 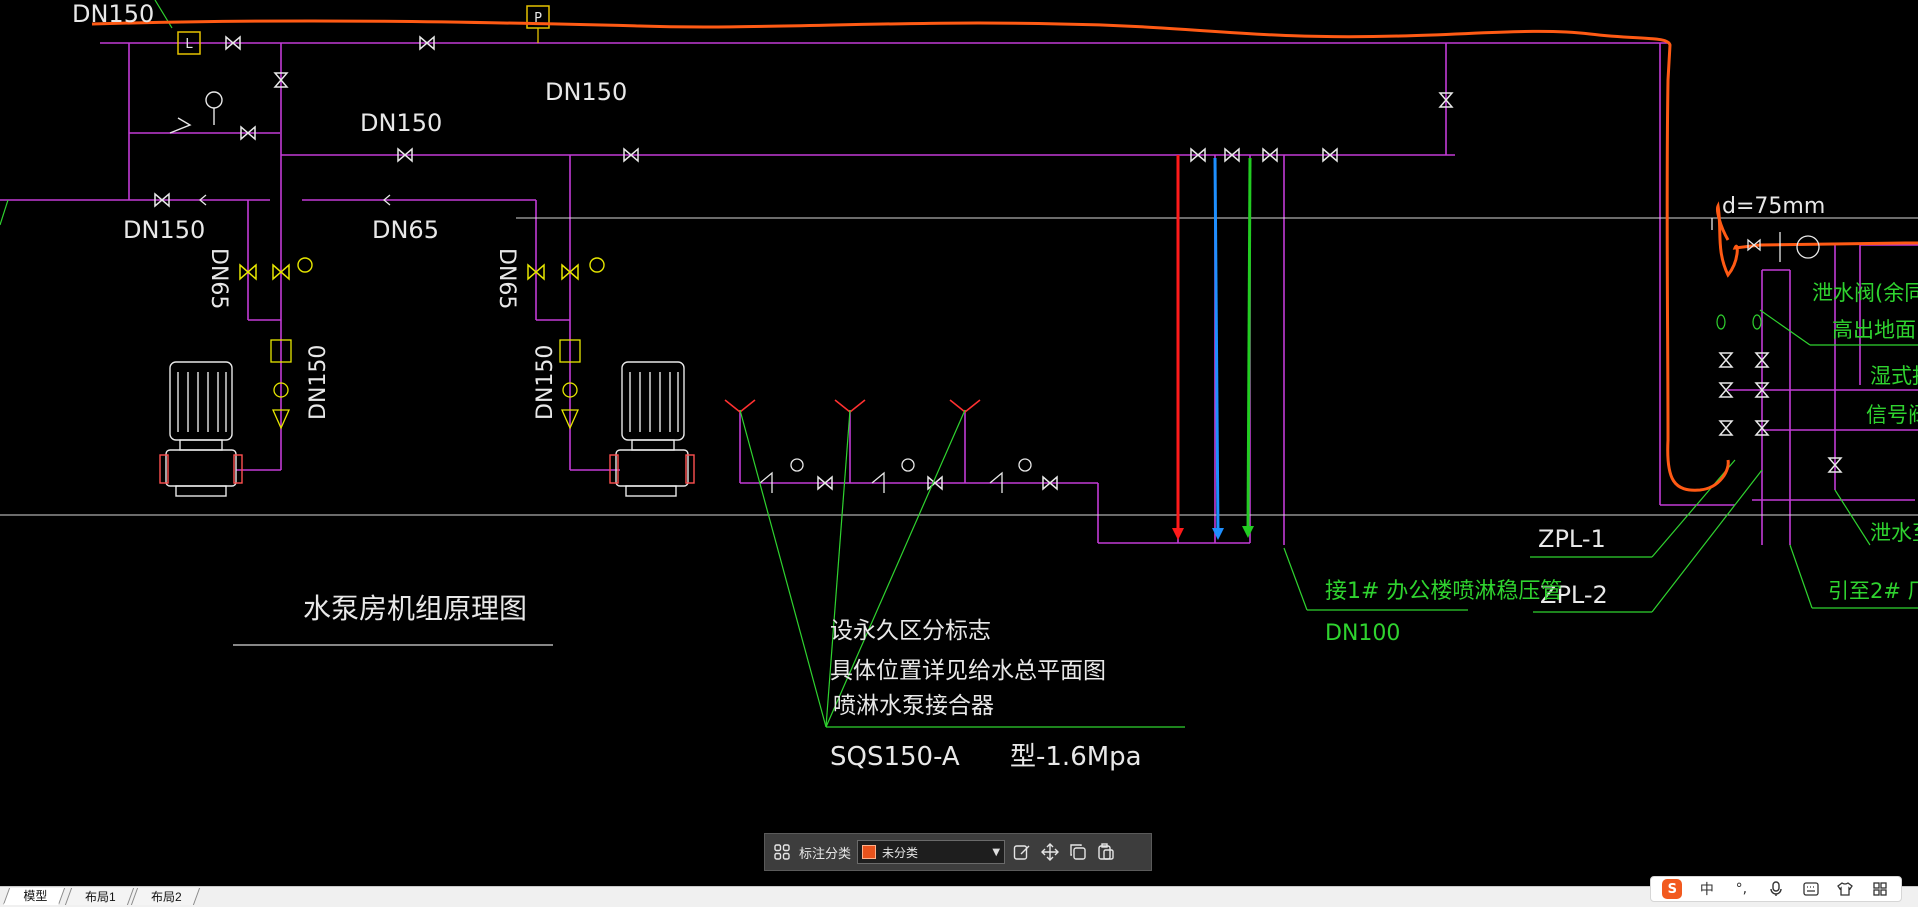 What do you see at coordinates (959, 896) in the screenshot?
I see `layout-tab-bar: 模型 布局1 布局2` at bounding box center [959, 896].